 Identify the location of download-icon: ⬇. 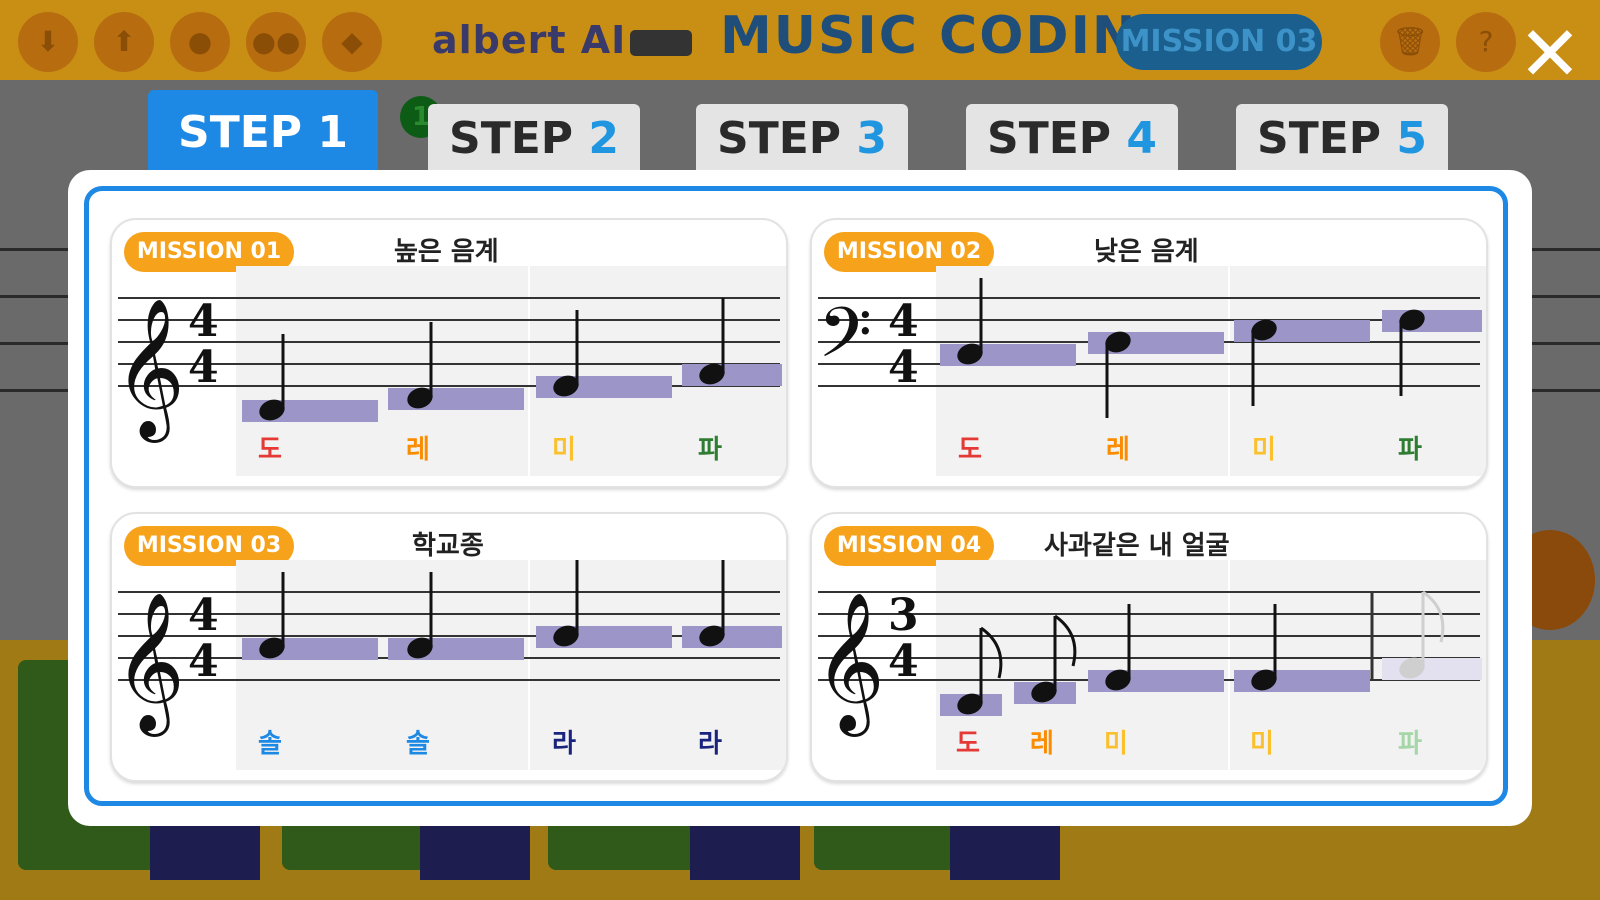
(48, 42).